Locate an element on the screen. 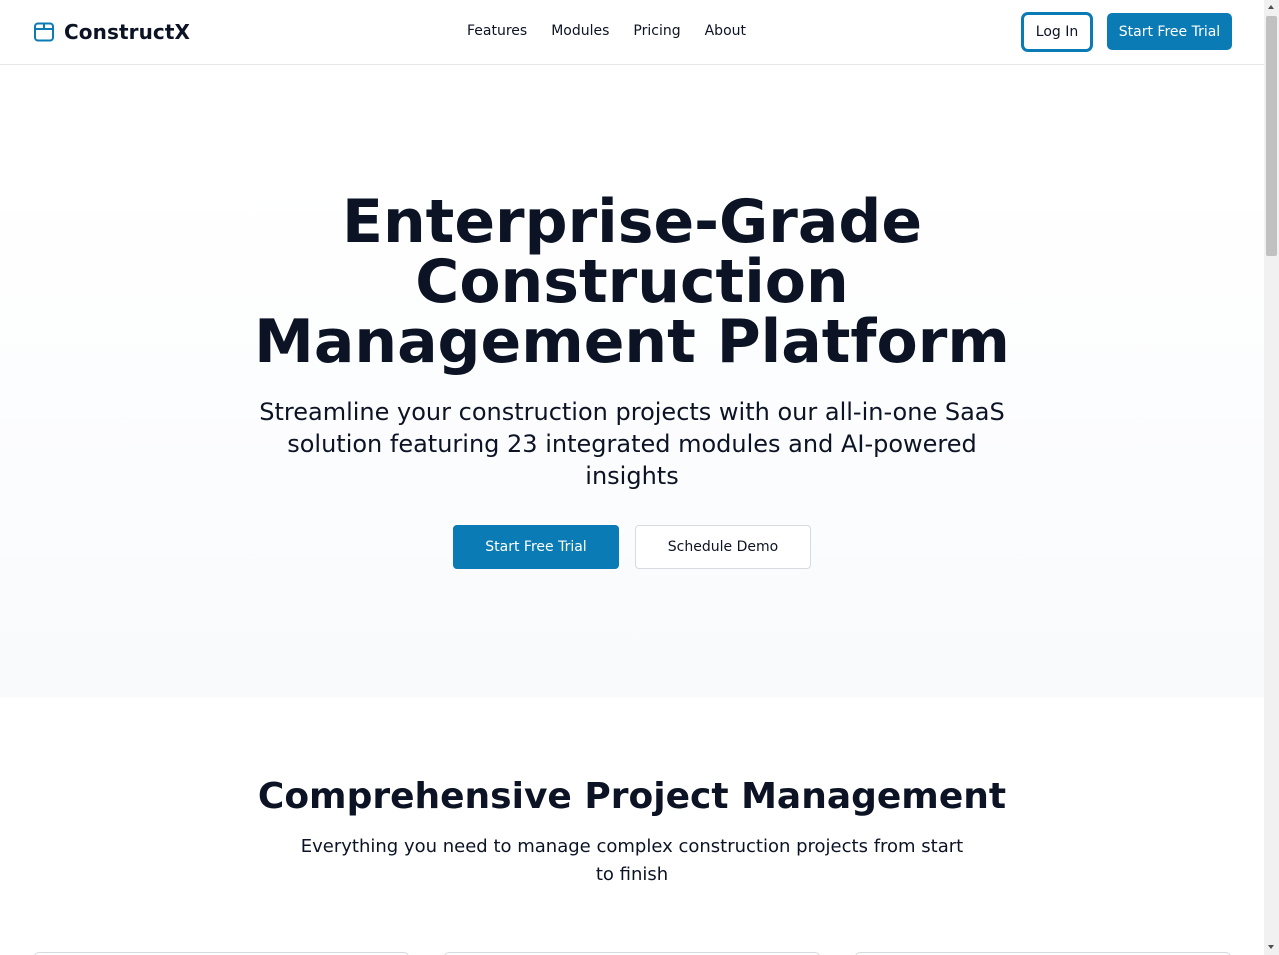 Image resolution: width=1279 pixels, height=955 pixels. scrollbar-thumb is located at coordinates (1271, 136).